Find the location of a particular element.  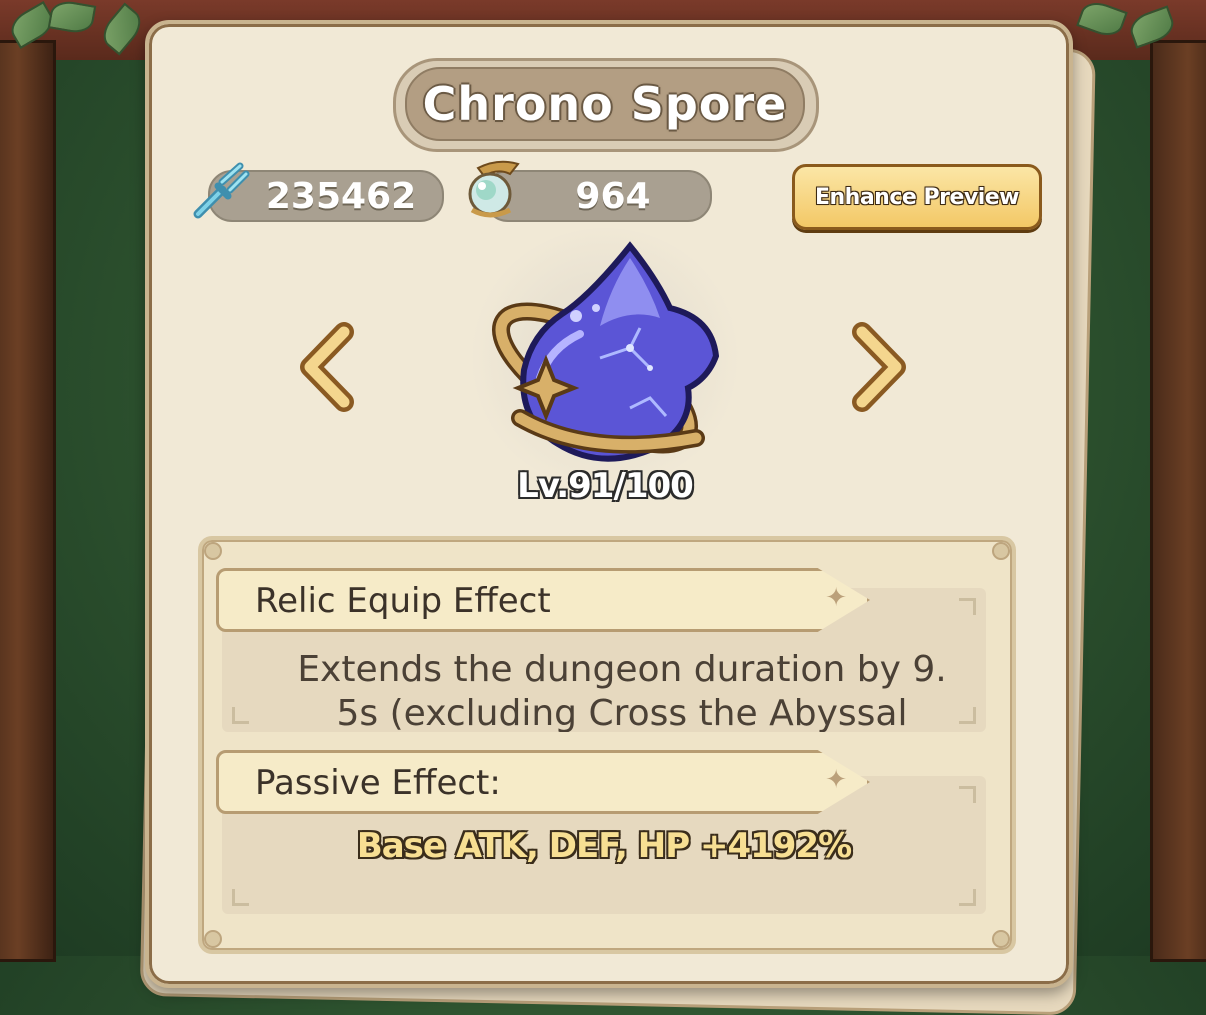

previous-relic-arrow-icon is located at coordinates (328, 367).